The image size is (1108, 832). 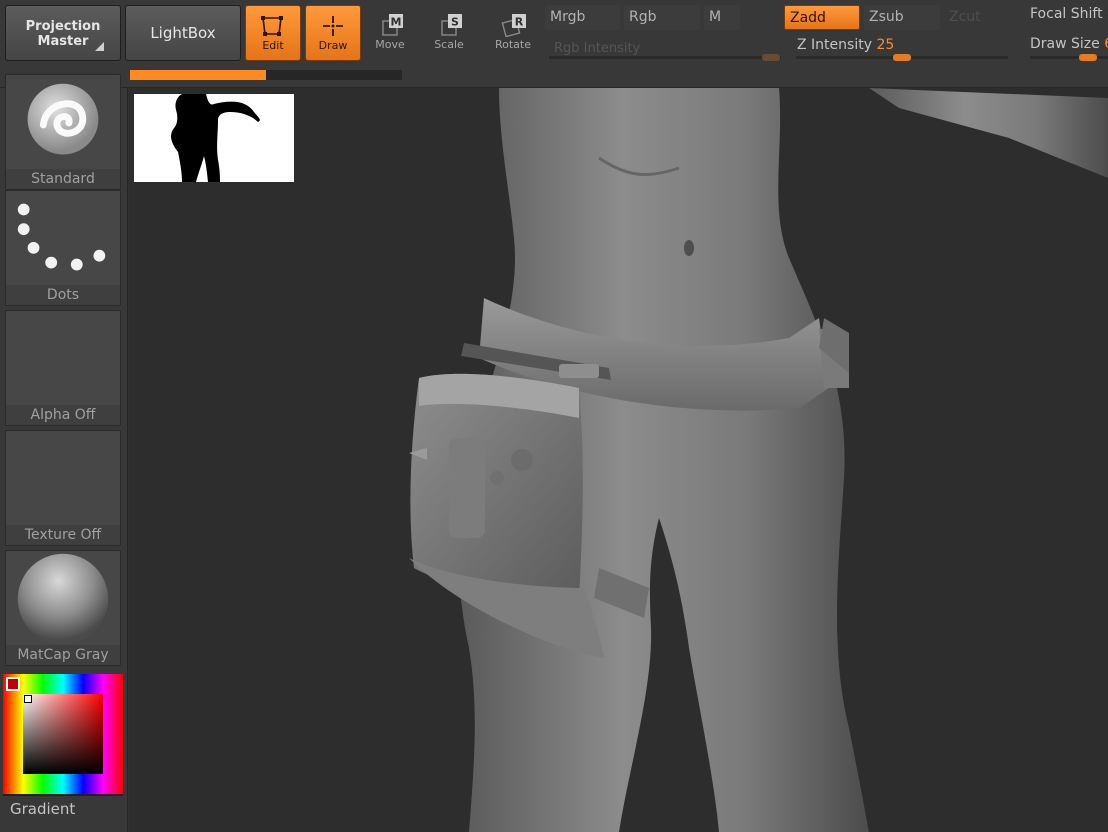 What do you see at coordinates (390, 44) in the screenshot?
I see `move-mode-label: Move` at bounding box center [390, 44].